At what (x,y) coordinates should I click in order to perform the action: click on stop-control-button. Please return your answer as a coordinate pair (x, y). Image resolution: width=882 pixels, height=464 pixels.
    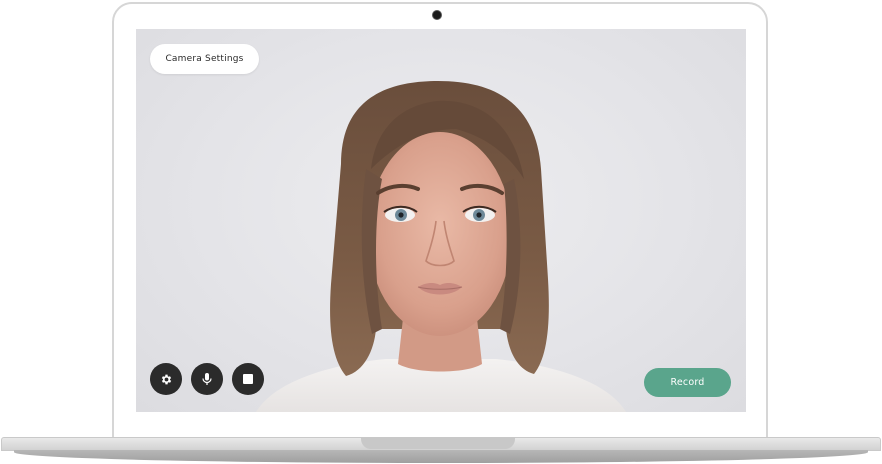
    Looking at the image, I should click on (248, 379).